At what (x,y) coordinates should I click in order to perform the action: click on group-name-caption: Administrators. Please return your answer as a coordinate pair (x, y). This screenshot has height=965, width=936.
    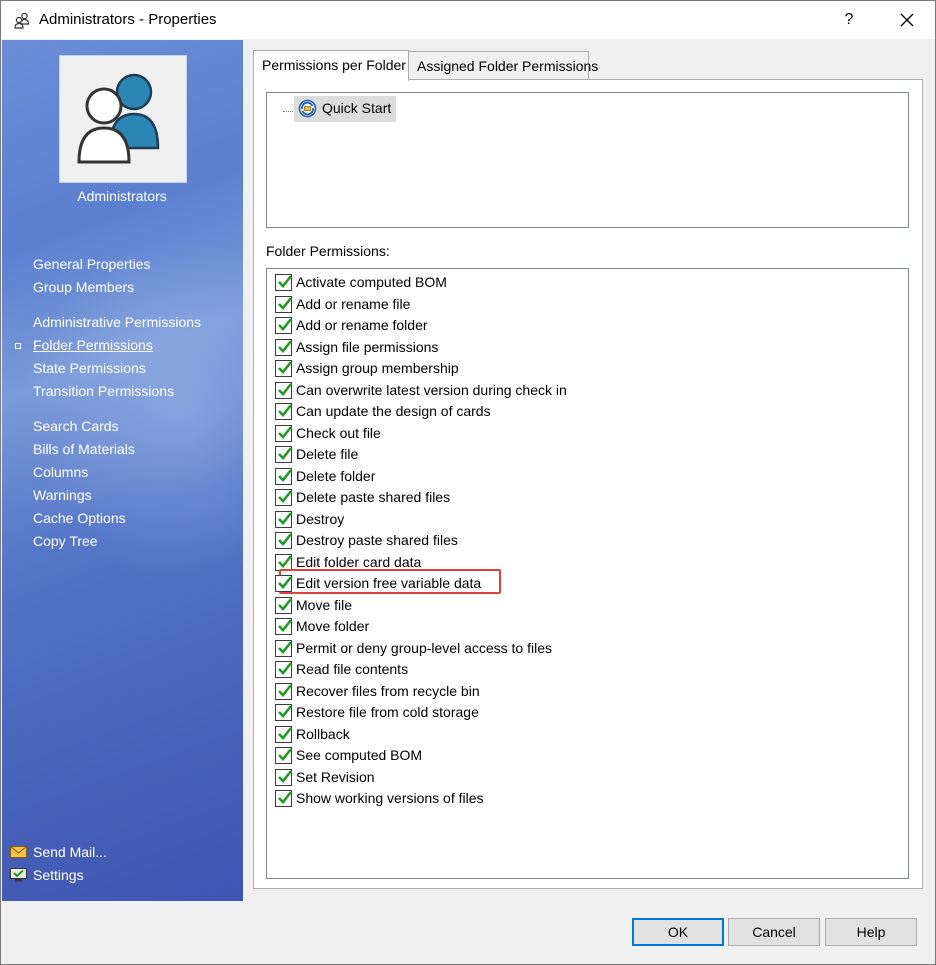
    Looking at the image, I should click on (122, 196).